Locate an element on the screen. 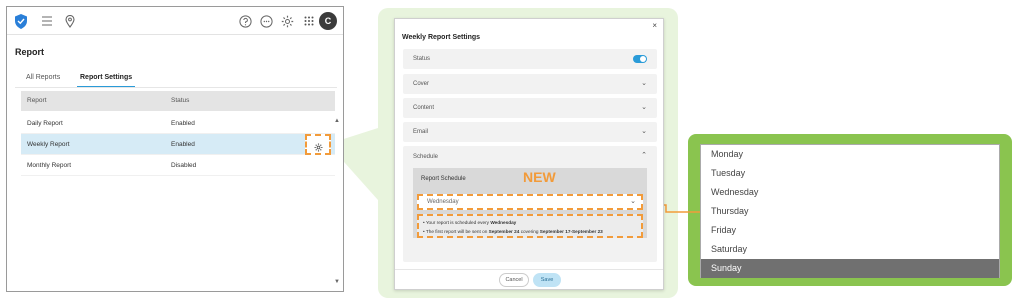 The width and height of the screenshot is (1020, 298). section-label: Content is located at coordinates (424, 108).